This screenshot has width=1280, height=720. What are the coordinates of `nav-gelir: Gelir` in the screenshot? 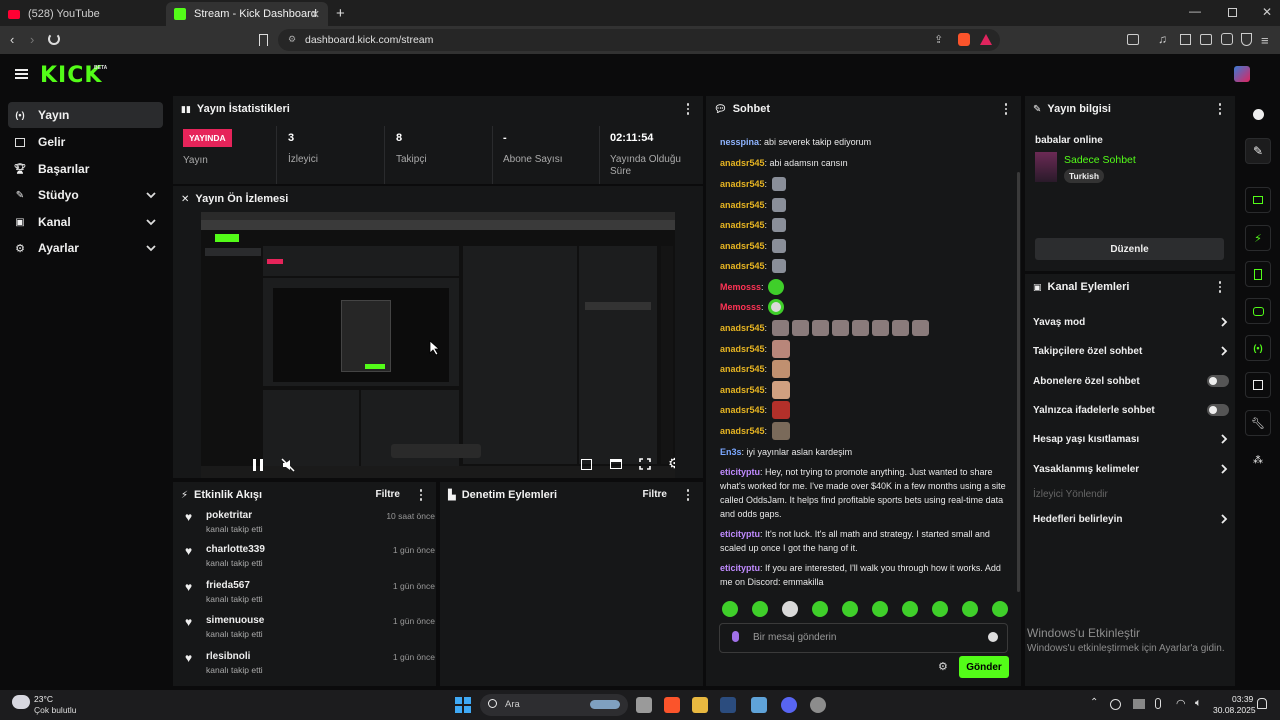 It's located at (85, 142).